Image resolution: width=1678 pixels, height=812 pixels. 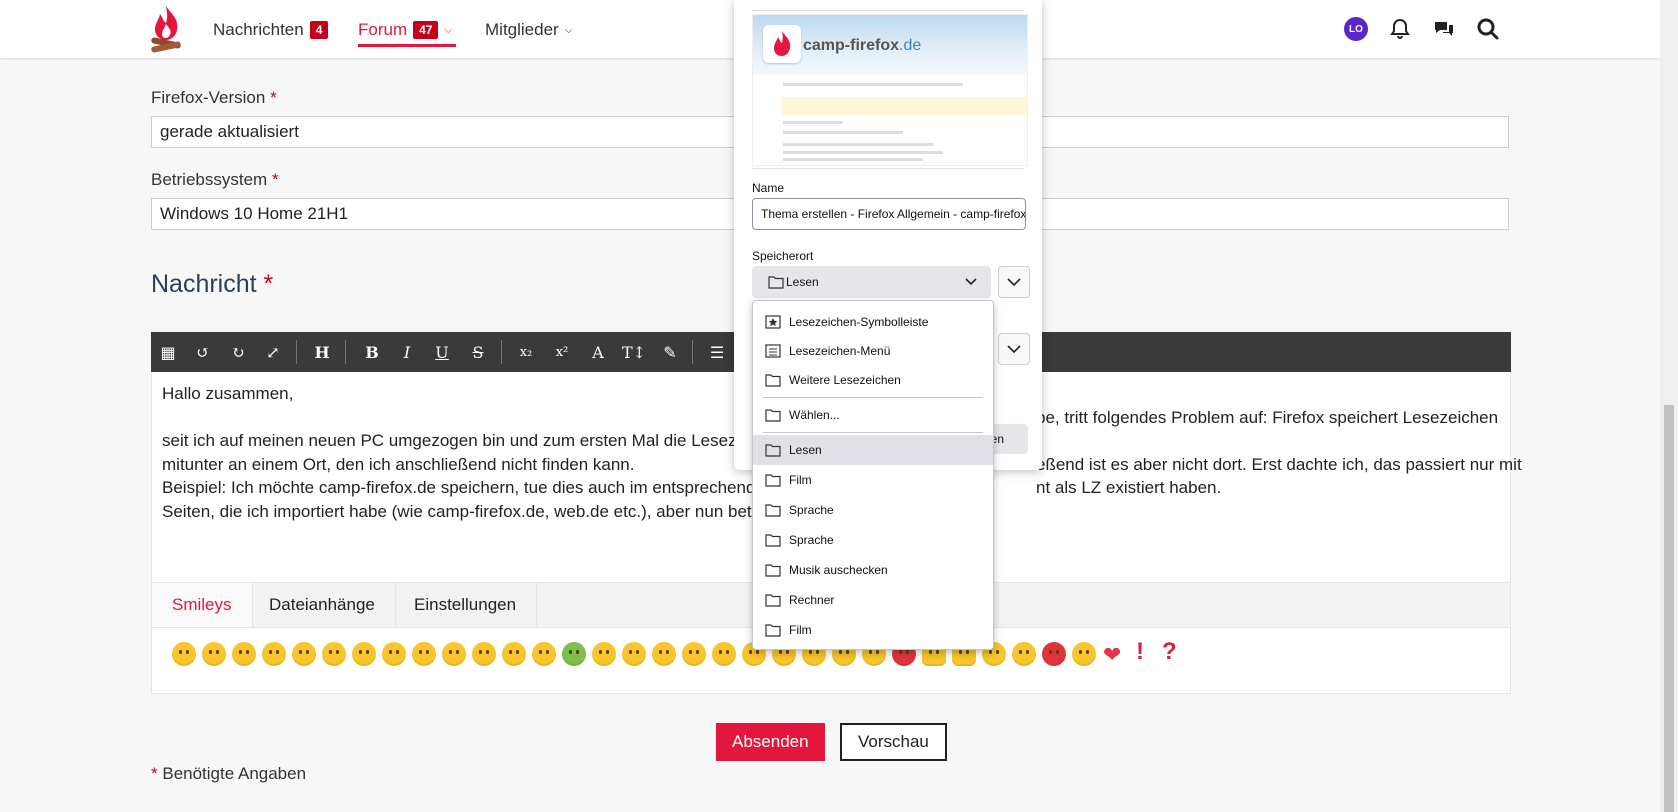 I want to click on search-icon, so click(x=1488, y=29).